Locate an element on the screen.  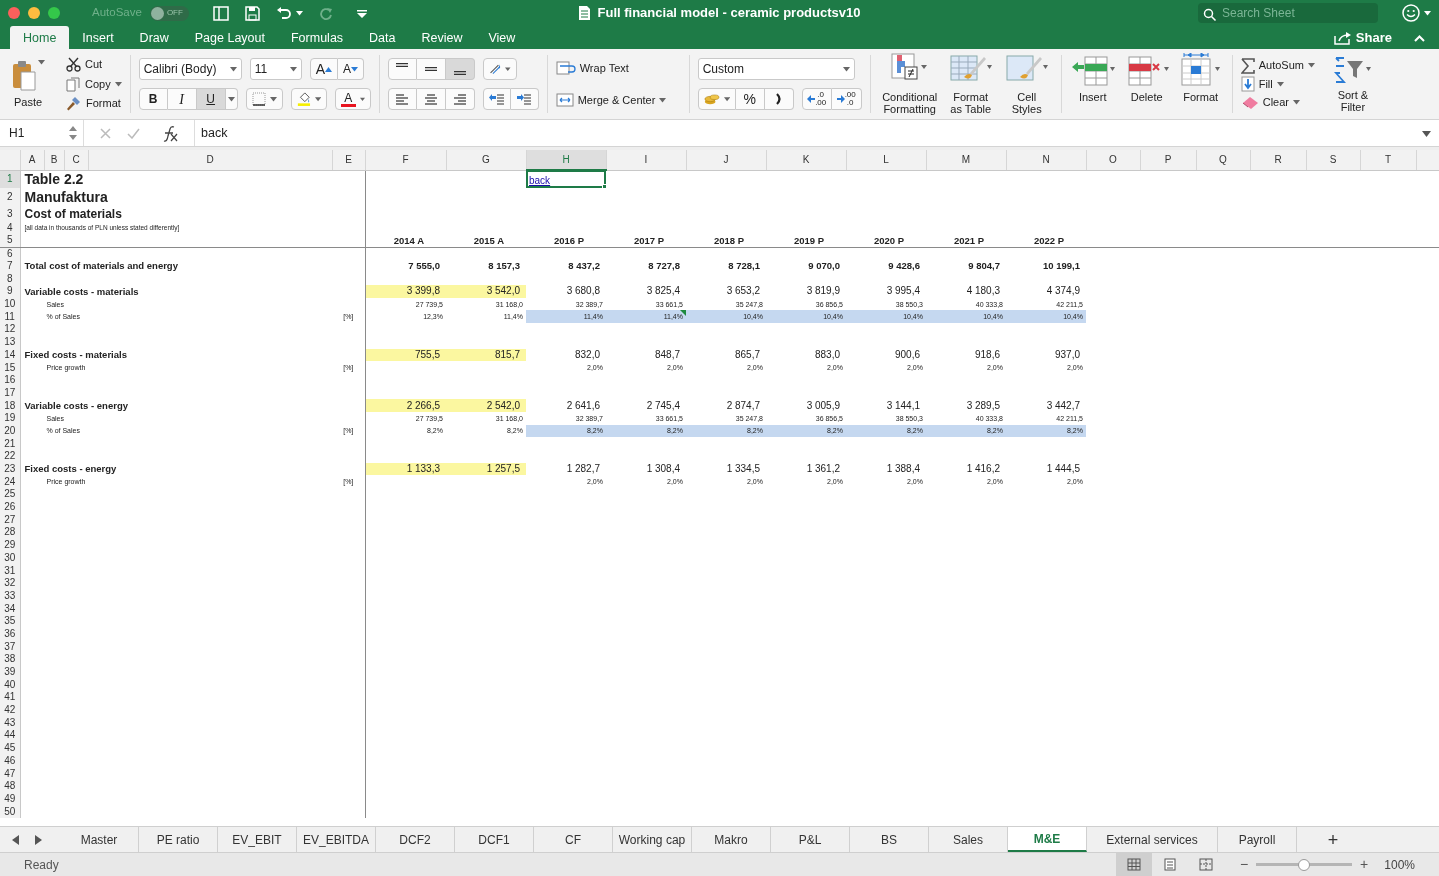
zoom-in-button: + is located at coordinates (1364, 864).